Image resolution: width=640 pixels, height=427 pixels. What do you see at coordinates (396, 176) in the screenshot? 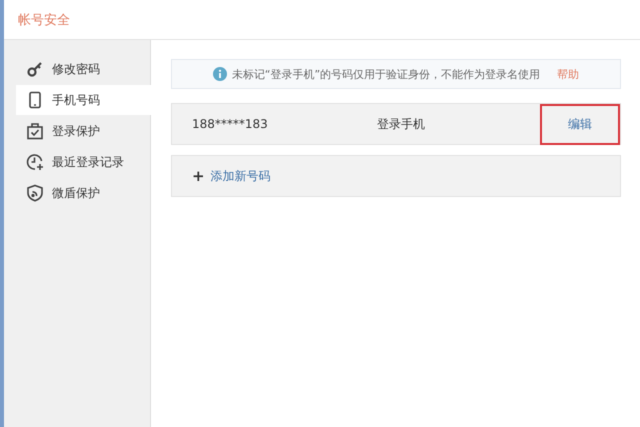
I see `add-number-button: + 添加新号码` at bounding box center [396, 176].